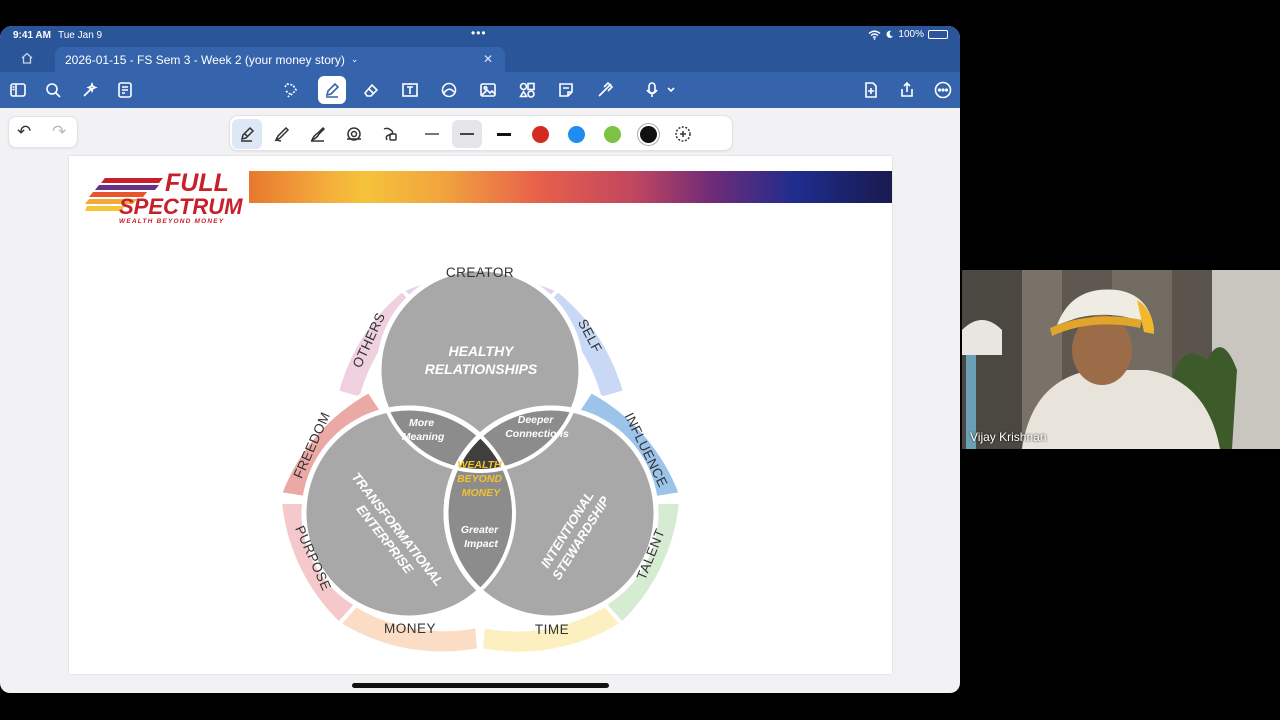 The height and width of the screenshot is (720, 1280). I want to click on battery-icon, so click(938, 34).